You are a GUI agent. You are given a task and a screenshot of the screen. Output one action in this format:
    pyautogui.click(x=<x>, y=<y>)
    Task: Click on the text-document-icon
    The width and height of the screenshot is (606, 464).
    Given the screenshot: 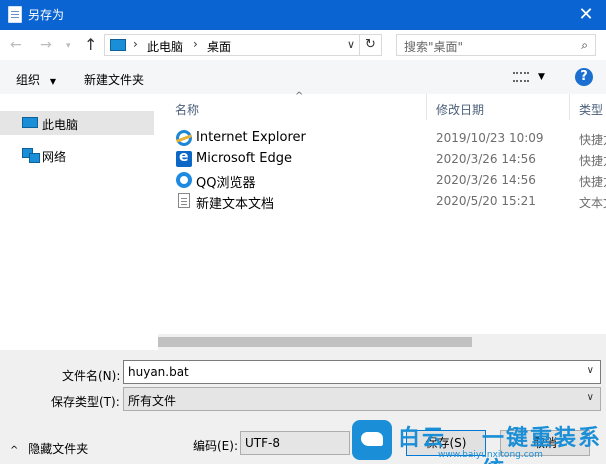 What is the action you would take?
    pyautogui.click(x=184, y=200)
    